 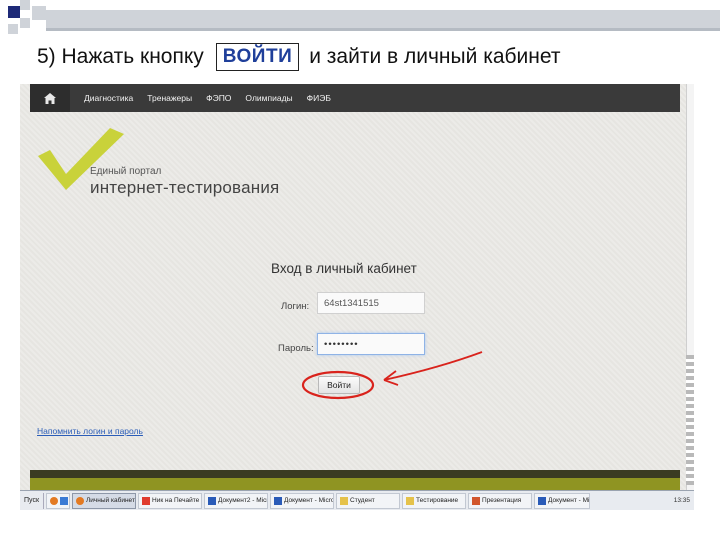 I want to click on slide-title-prefix: 5) Нажать кнопку, so click(x=120, y=56).